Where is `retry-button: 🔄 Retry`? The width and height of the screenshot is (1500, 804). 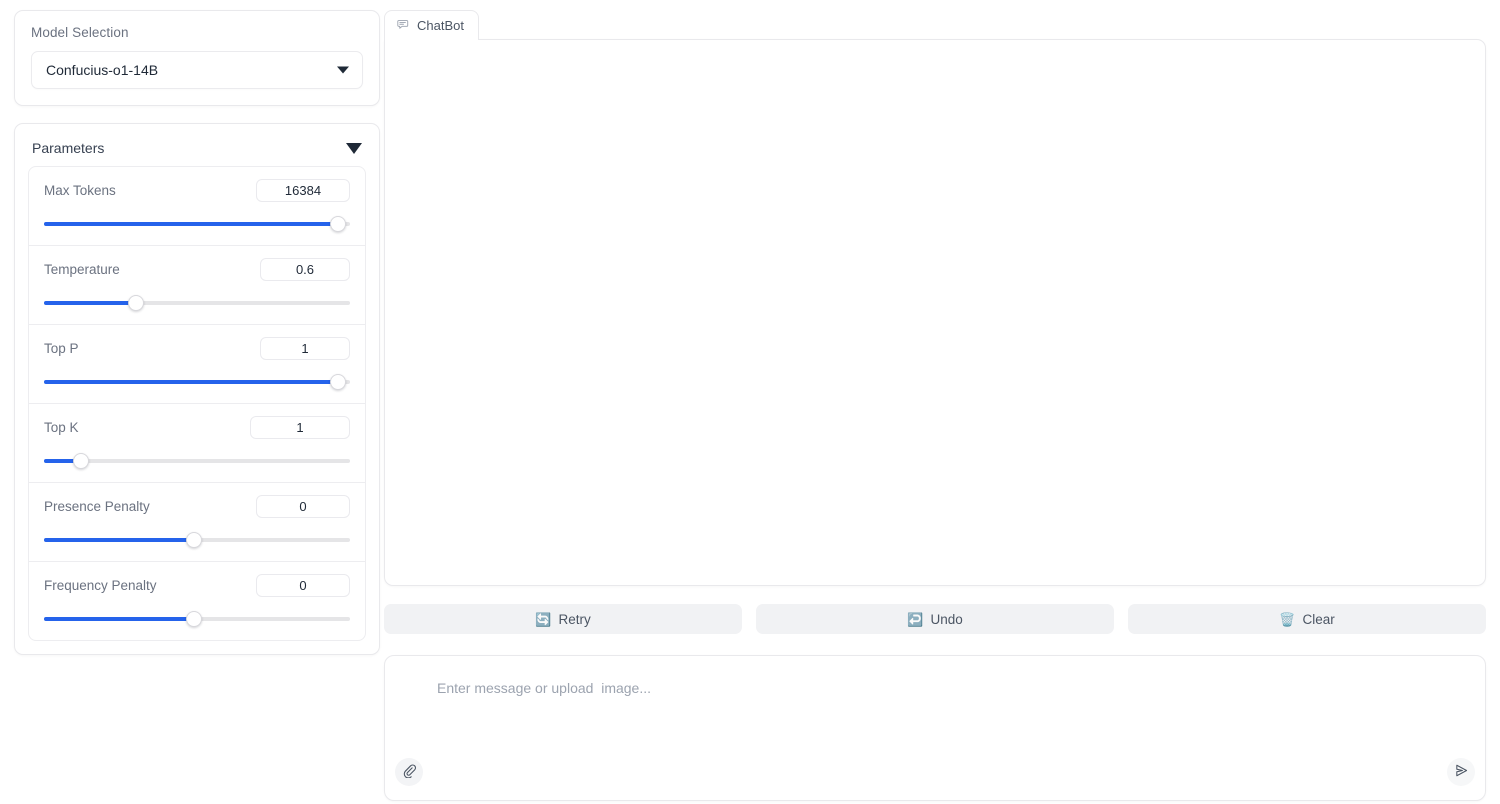 retry-button: 🔄 Retry is located at coordinates (563, 619).